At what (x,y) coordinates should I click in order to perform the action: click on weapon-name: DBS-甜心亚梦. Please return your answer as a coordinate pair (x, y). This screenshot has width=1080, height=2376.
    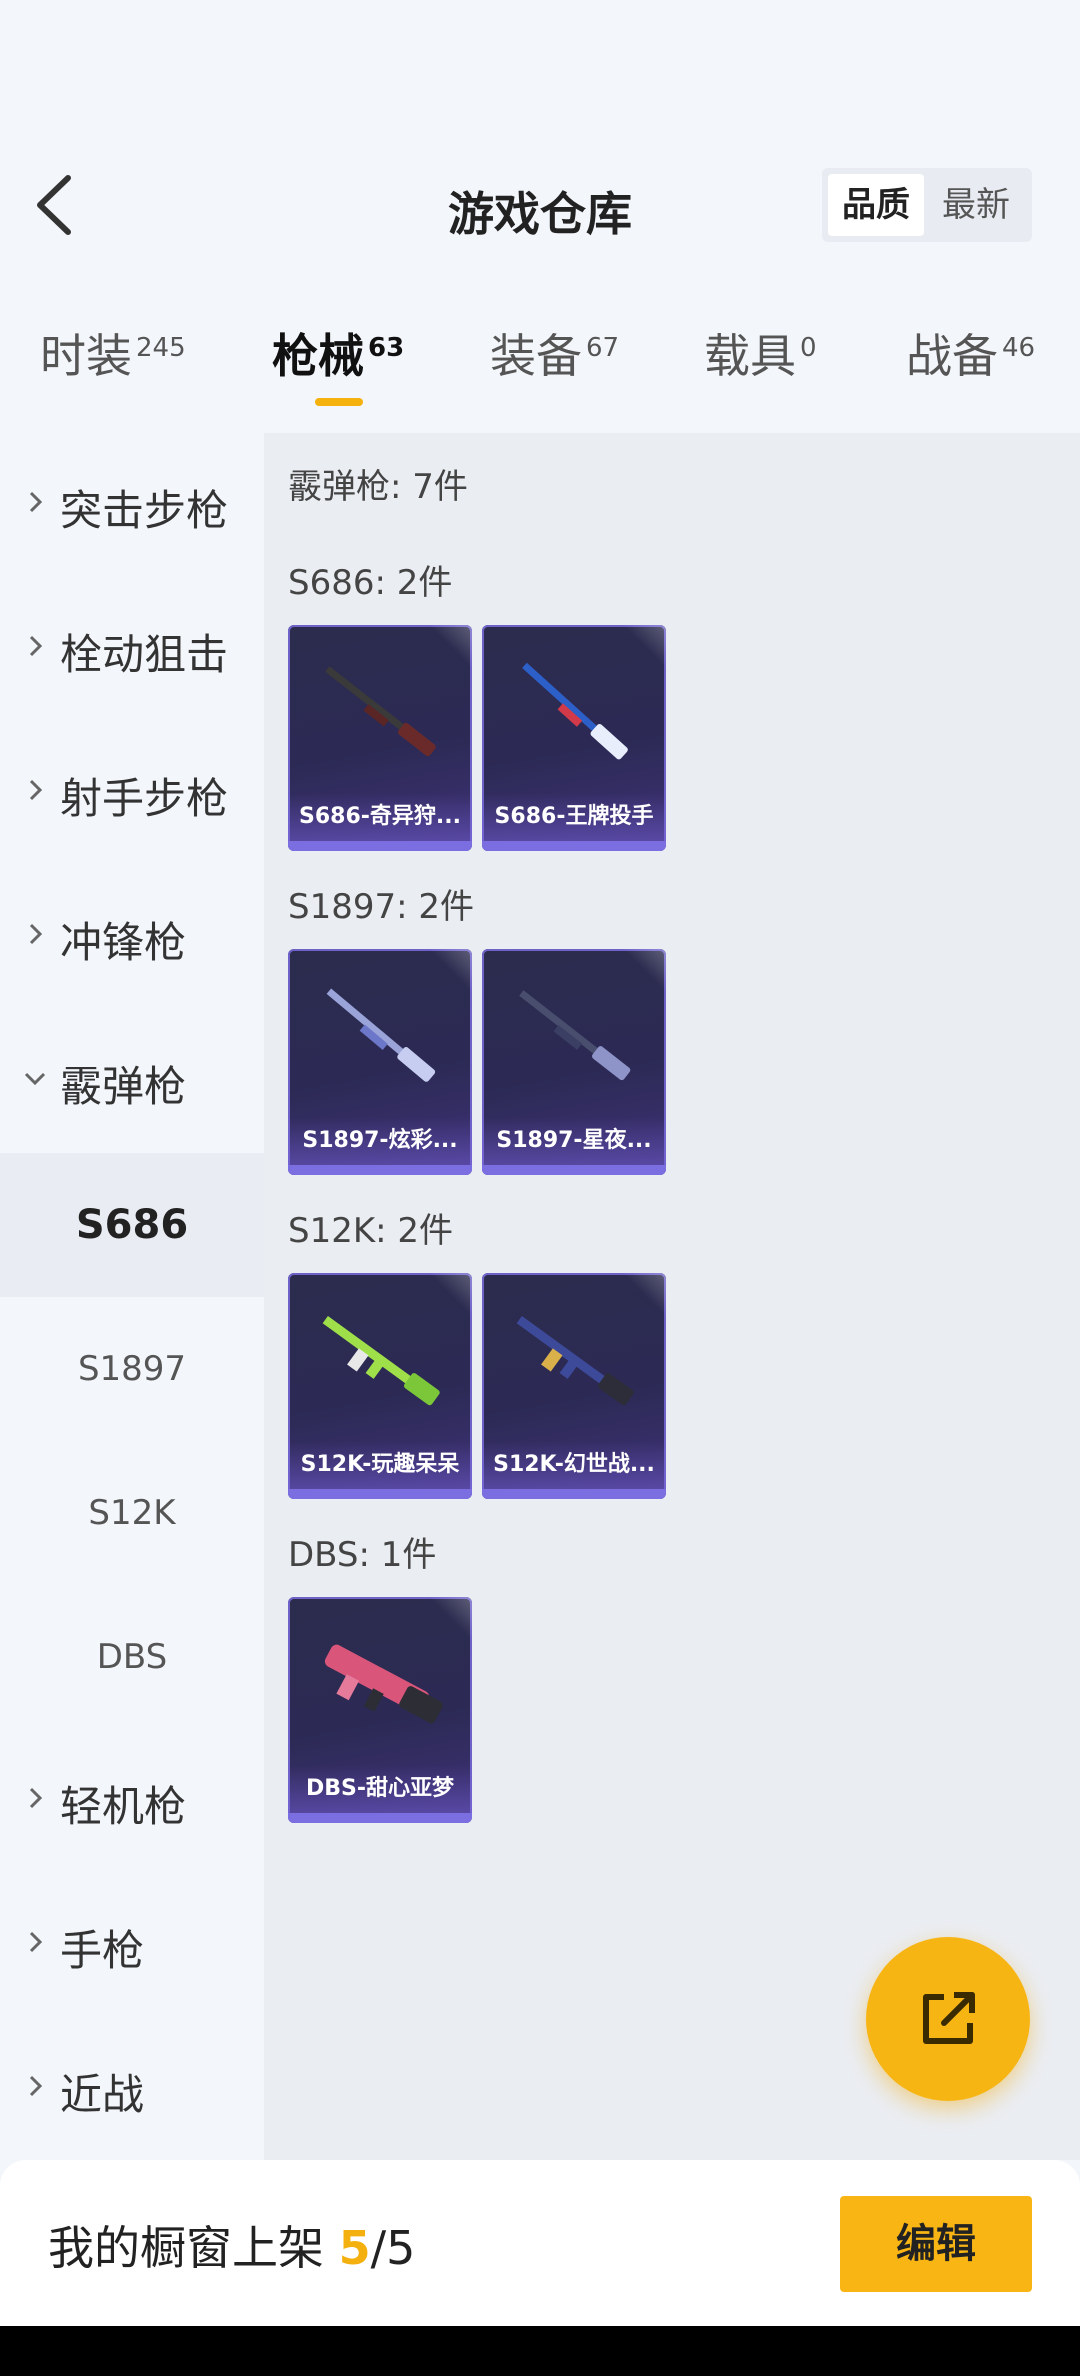
    Looking at the image, I should click on (380, 1789).